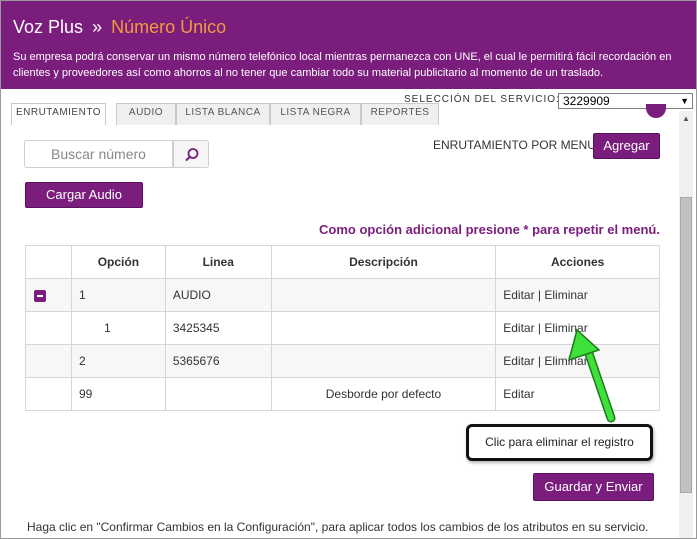  I want to click on section-title: Número Único, so click(169, 27).